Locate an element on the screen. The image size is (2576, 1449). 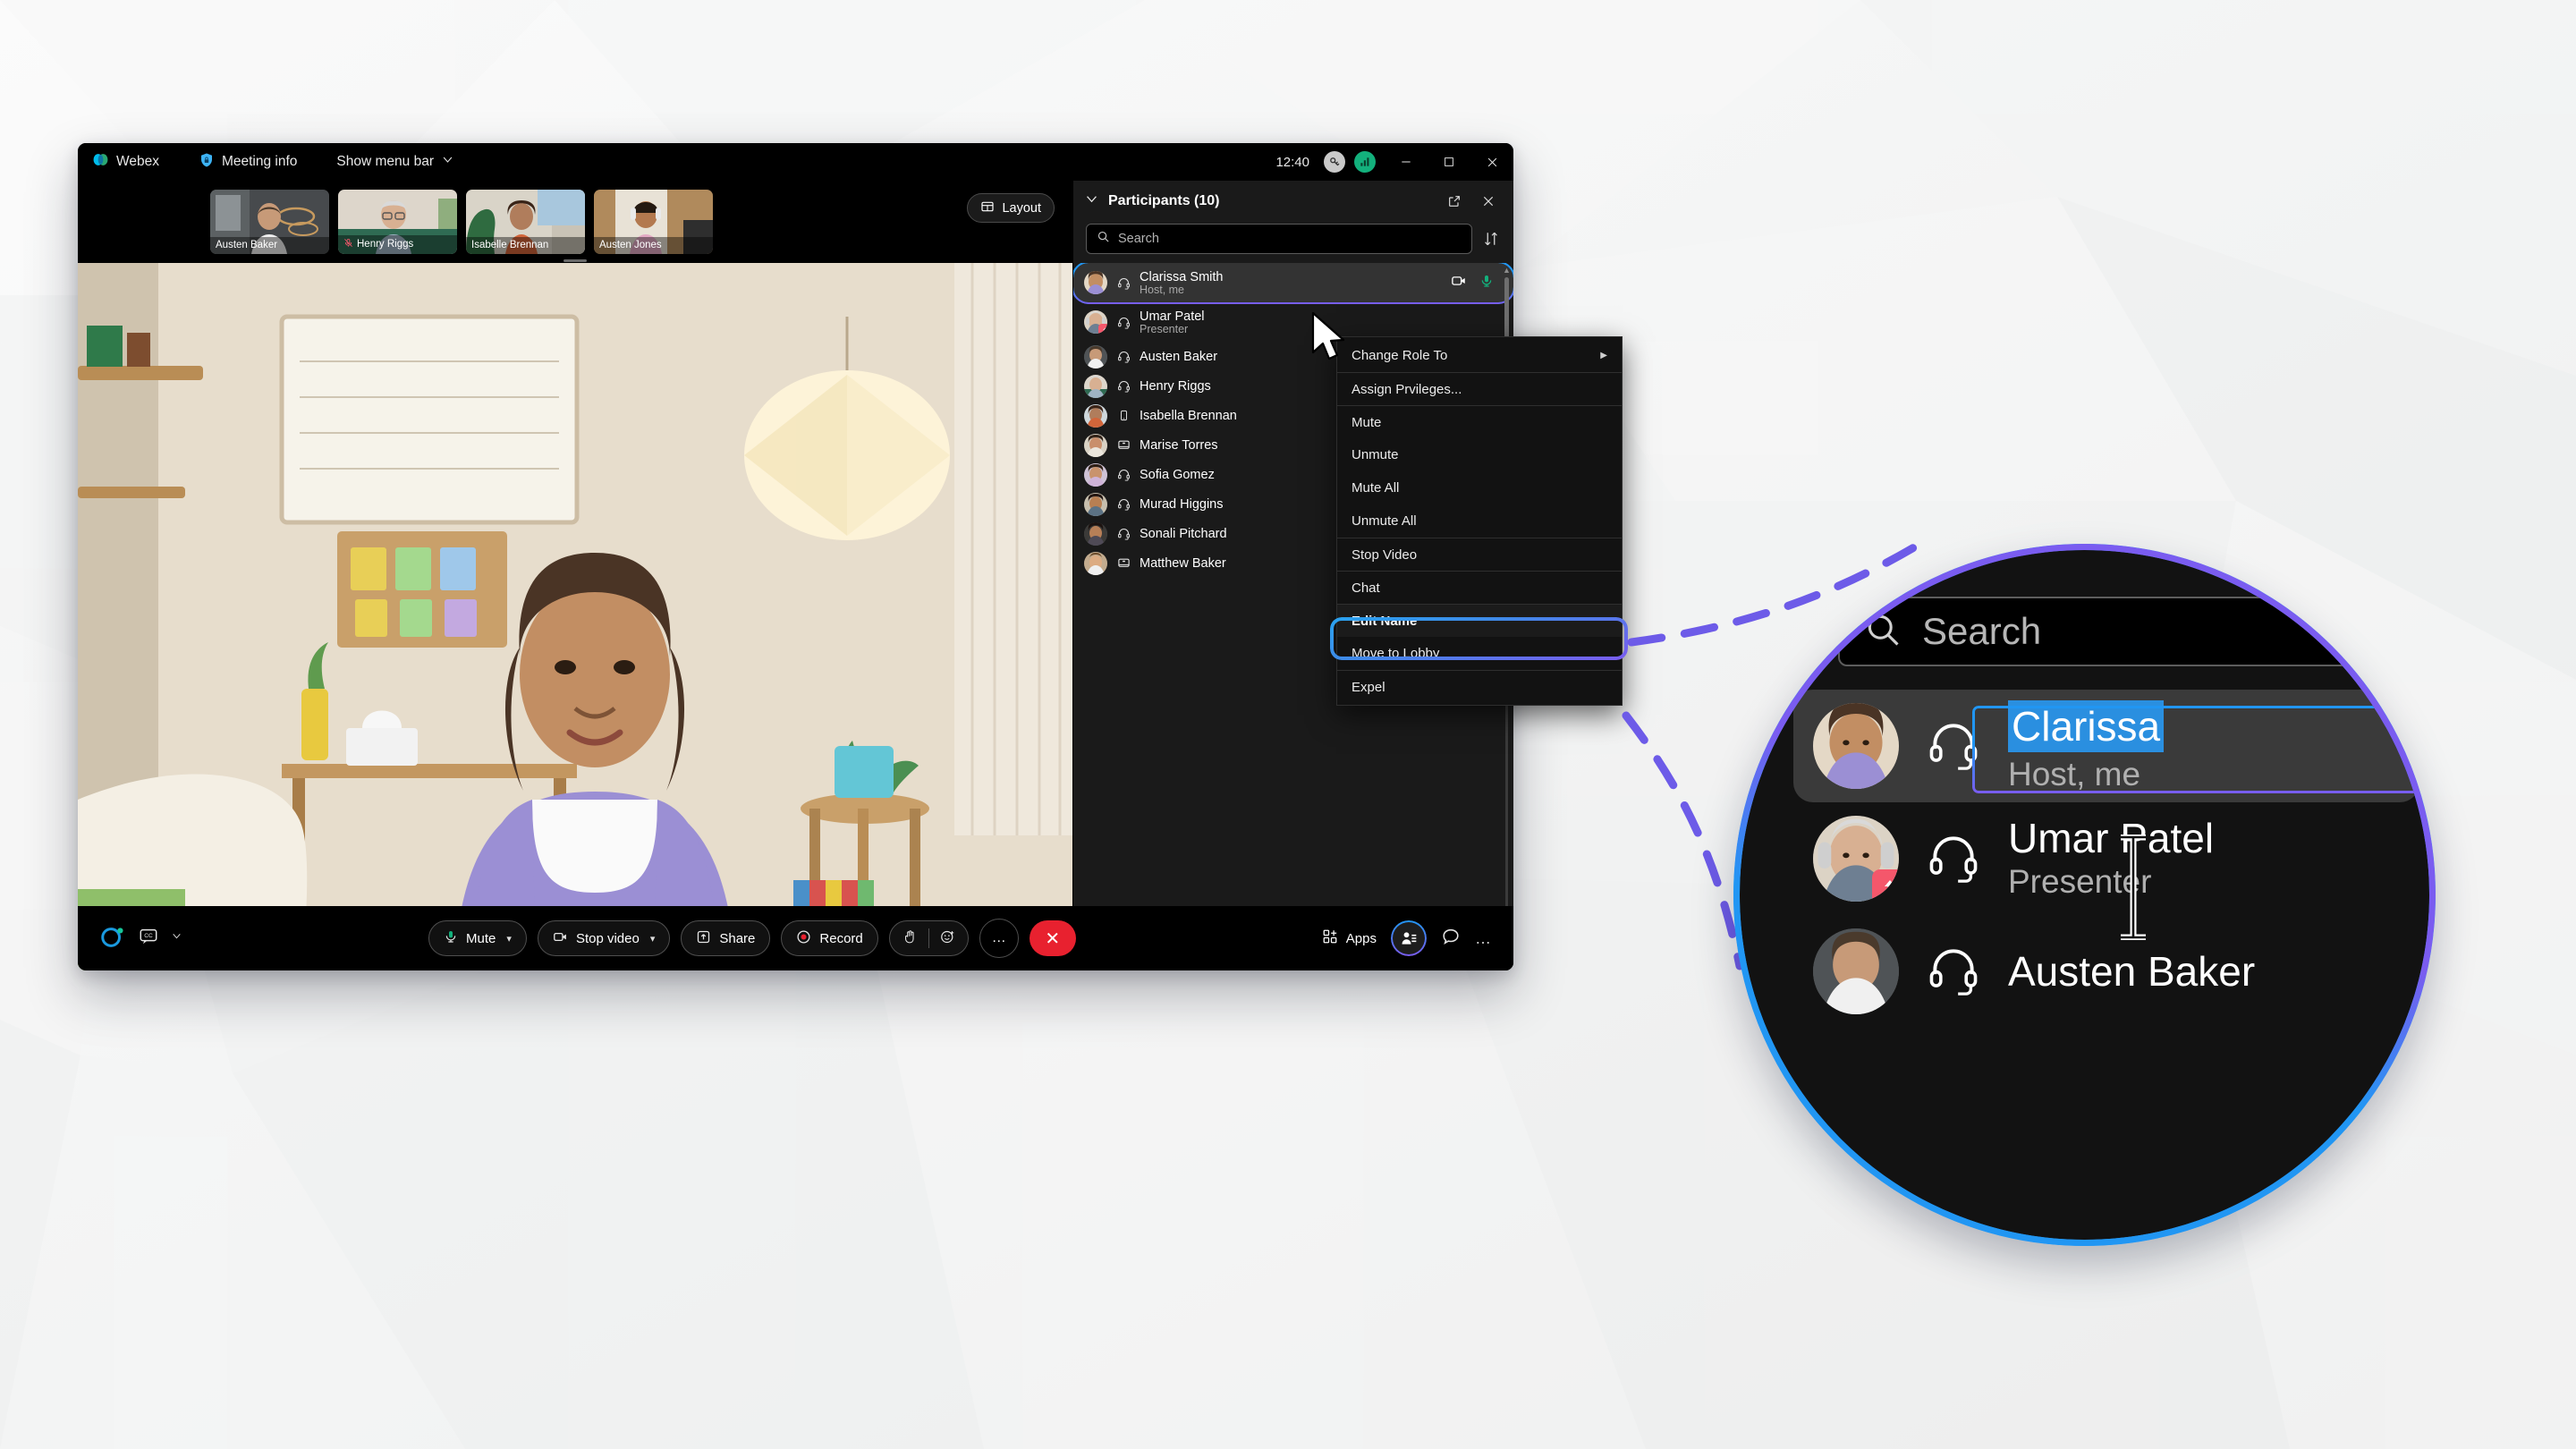
participant-name-zoom: Umar Patel is located at coordinates (2111, 837).